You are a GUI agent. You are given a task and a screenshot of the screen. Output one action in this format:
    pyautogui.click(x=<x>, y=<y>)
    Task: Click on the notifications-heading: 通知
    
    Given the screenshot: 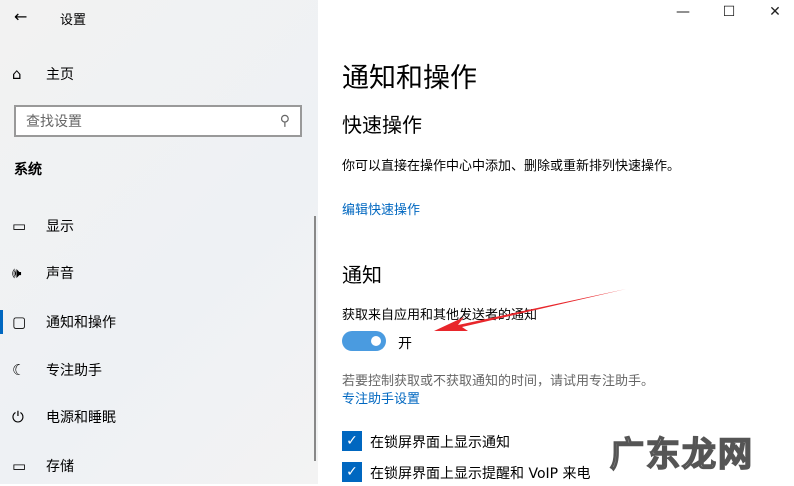 What is the action you would take?
    pyautogui.click(x=362, y=275)
    